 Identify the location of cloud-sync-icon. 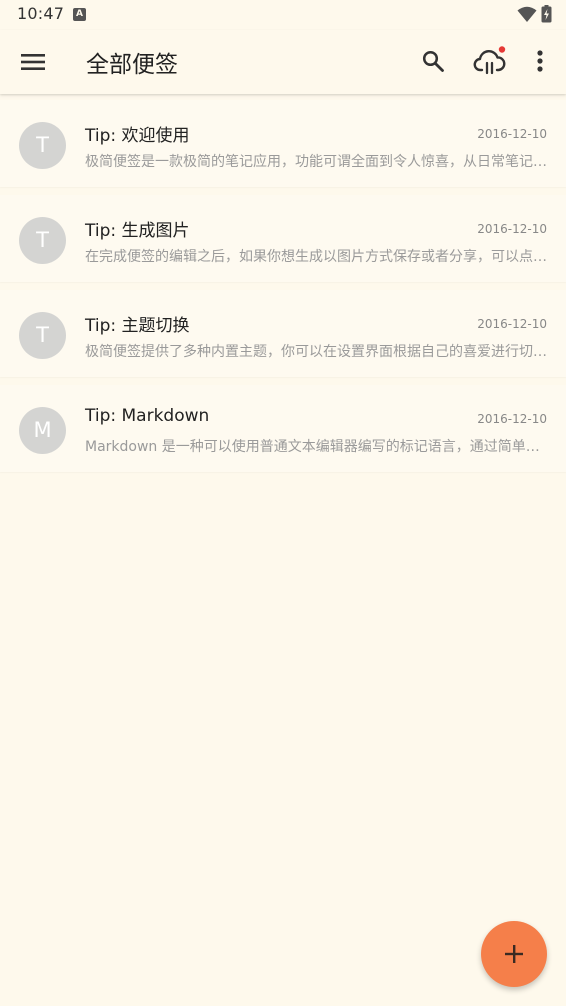
(489, 60).